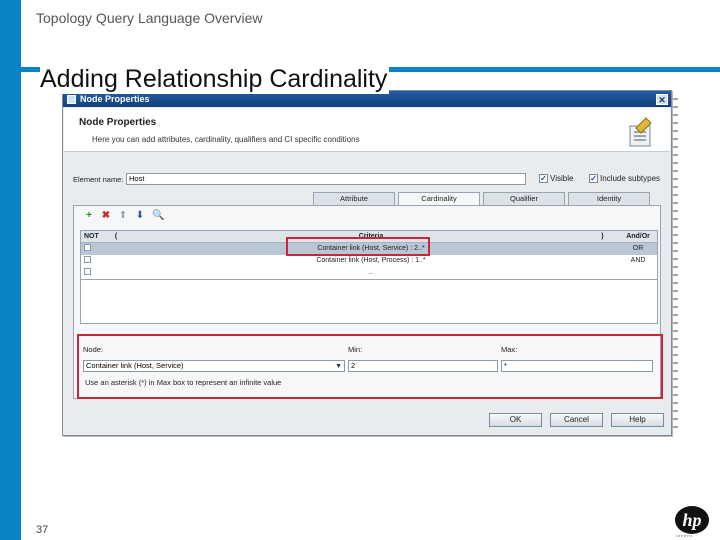 The height and width of the screenshot is (540, 720). What do you see at coordinates (638, 273) in the screenshot?
I see `and-or-cell` at bounding box center [638, 273].